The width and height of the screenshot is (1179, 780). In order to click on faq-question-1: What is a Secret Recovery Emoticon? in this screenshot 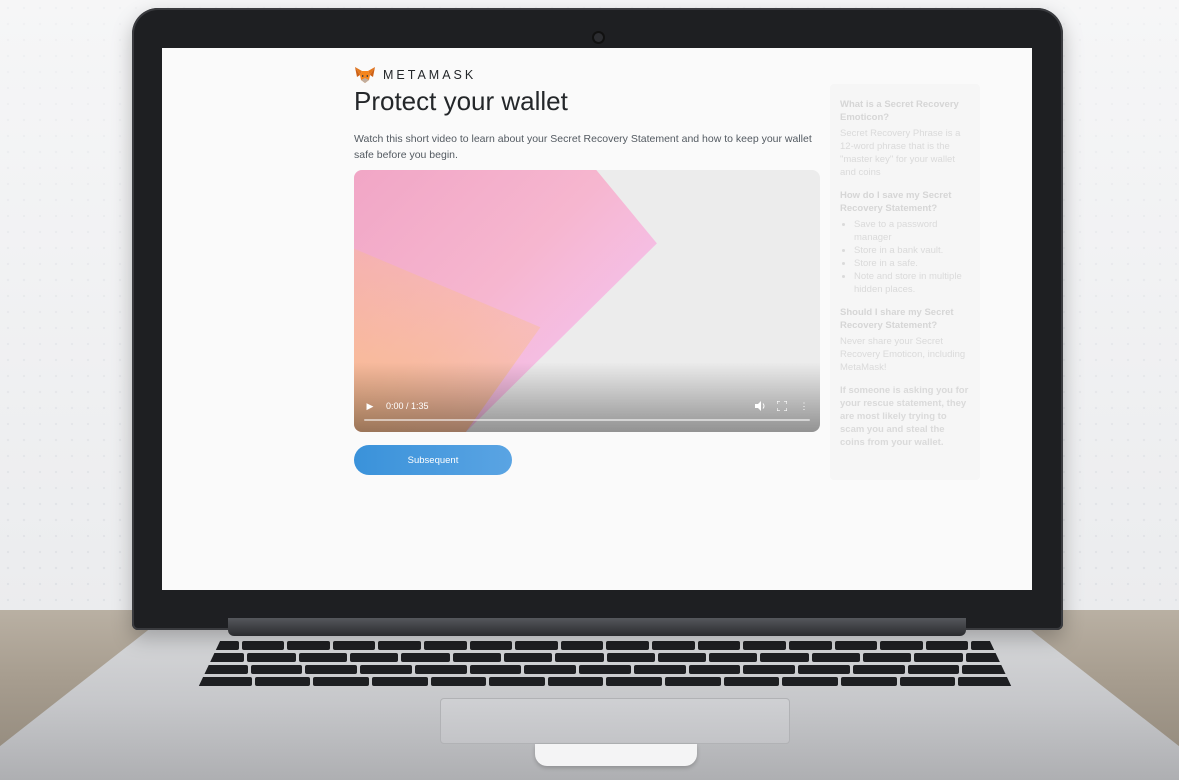, I will do `click(899, 111)`.